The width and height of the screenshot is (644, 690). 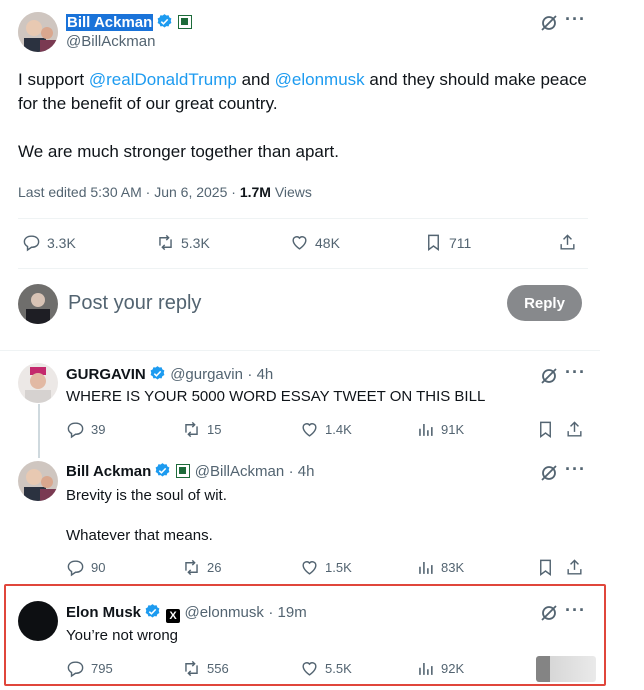 What do you see at coordinates (173, 616) in the screenshot?
I see `x-badge-icon: X` at bounding box center [173, 616].